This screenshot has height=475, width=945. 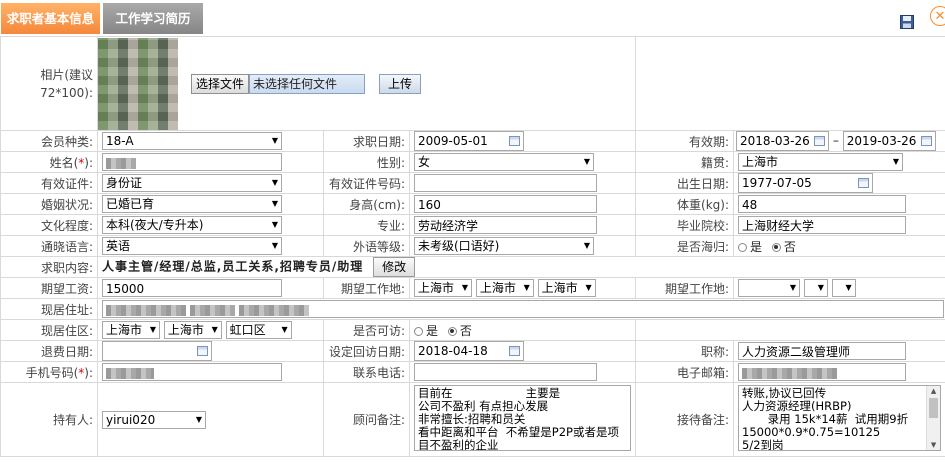 I want to click on visitable-yes-radio, so click(x=418, y=331).